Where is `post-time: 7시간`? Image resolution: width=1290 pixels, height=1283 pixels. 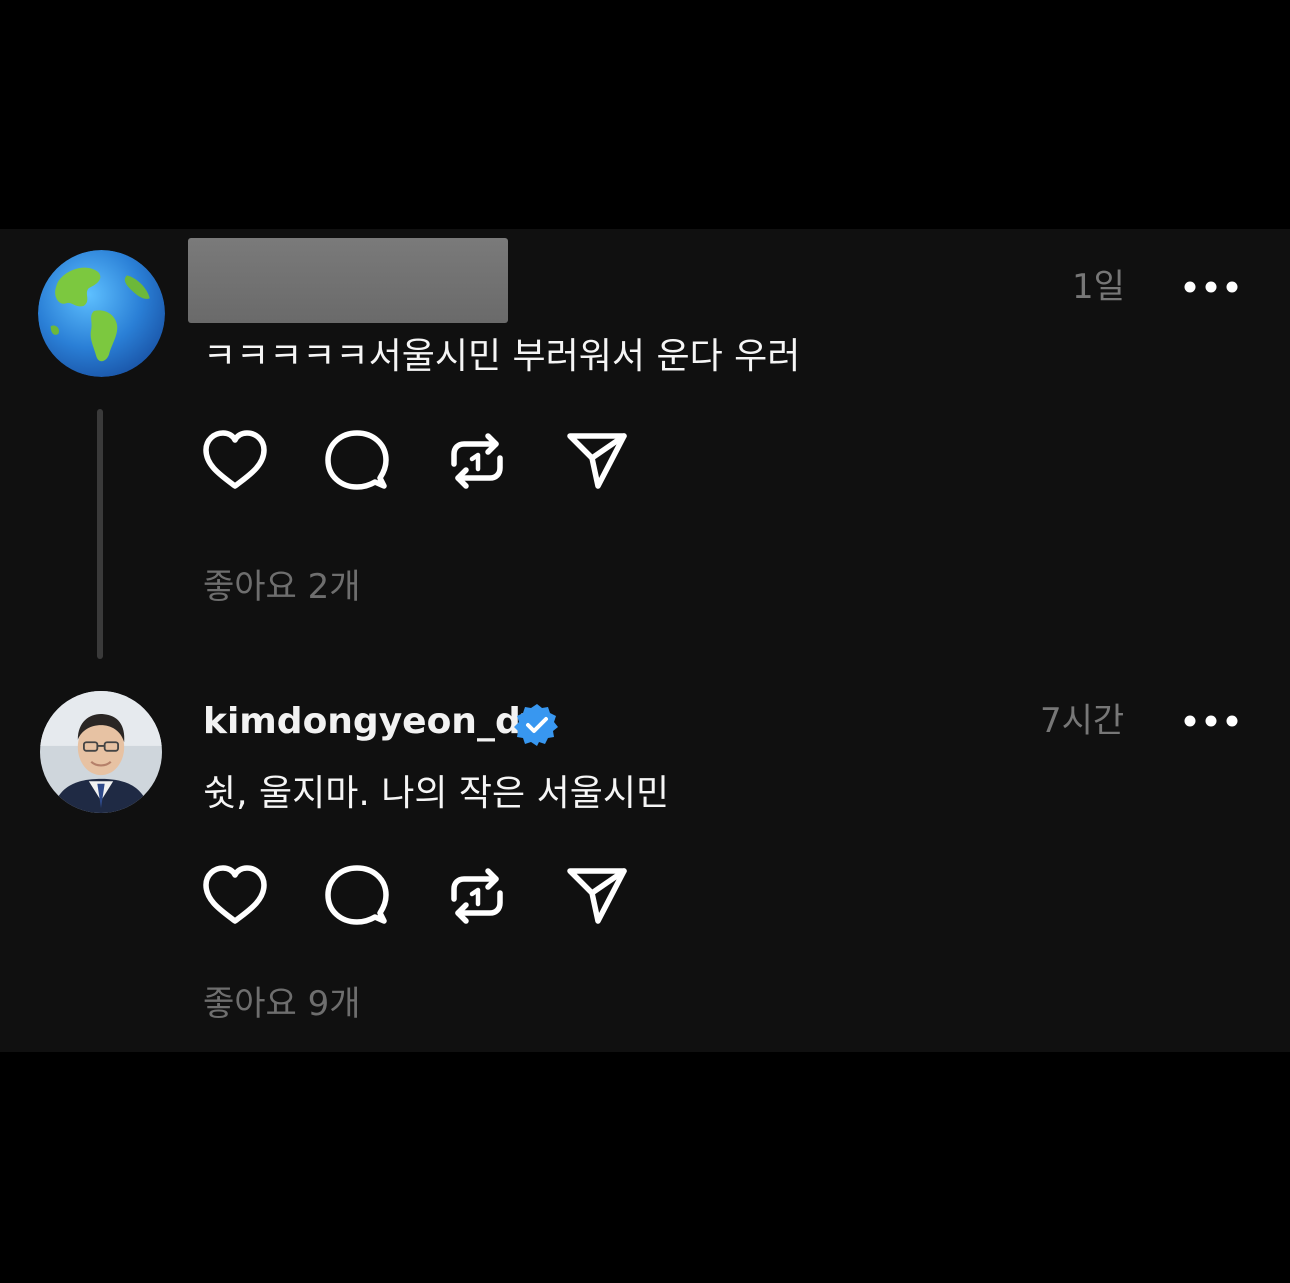 post-time: 7시간 is located at coordinates (1082, 721).